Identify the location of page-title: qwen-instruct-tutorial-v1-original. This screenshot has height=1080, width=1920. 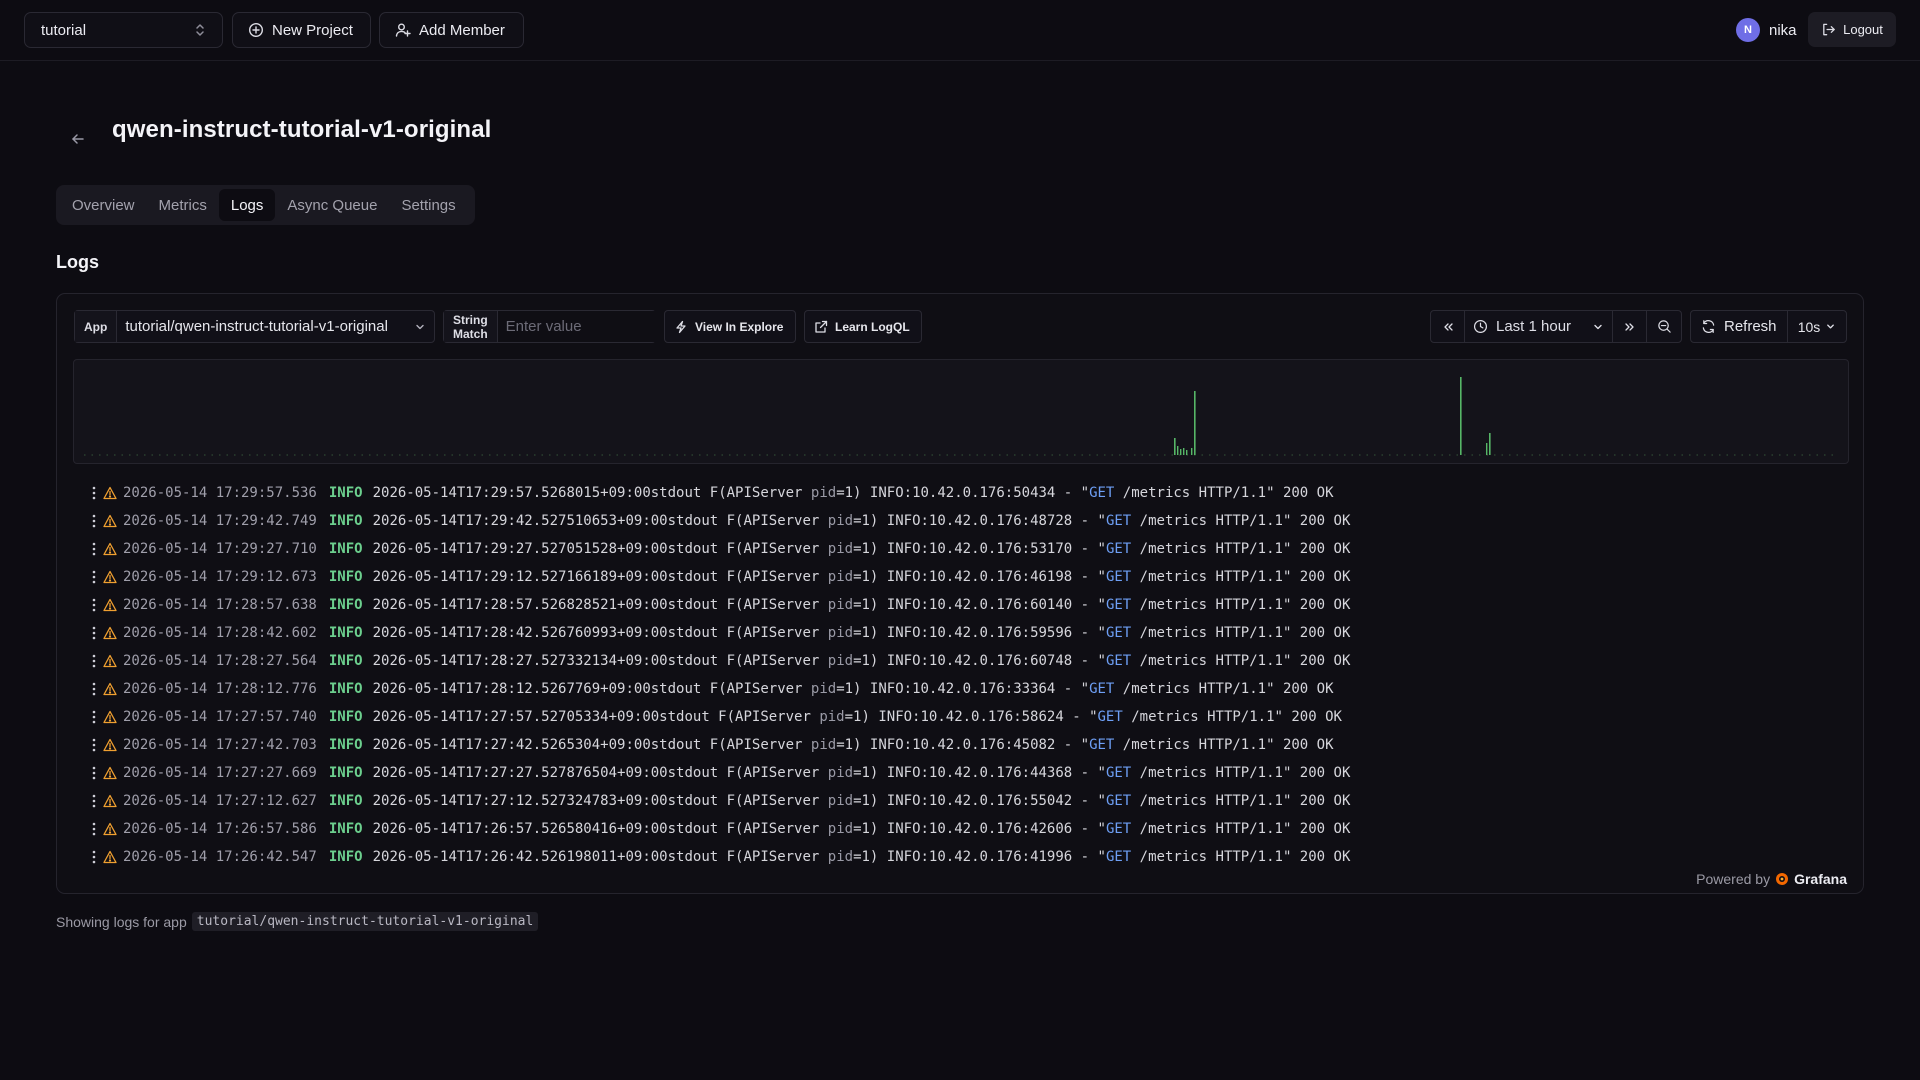
(302, 129).